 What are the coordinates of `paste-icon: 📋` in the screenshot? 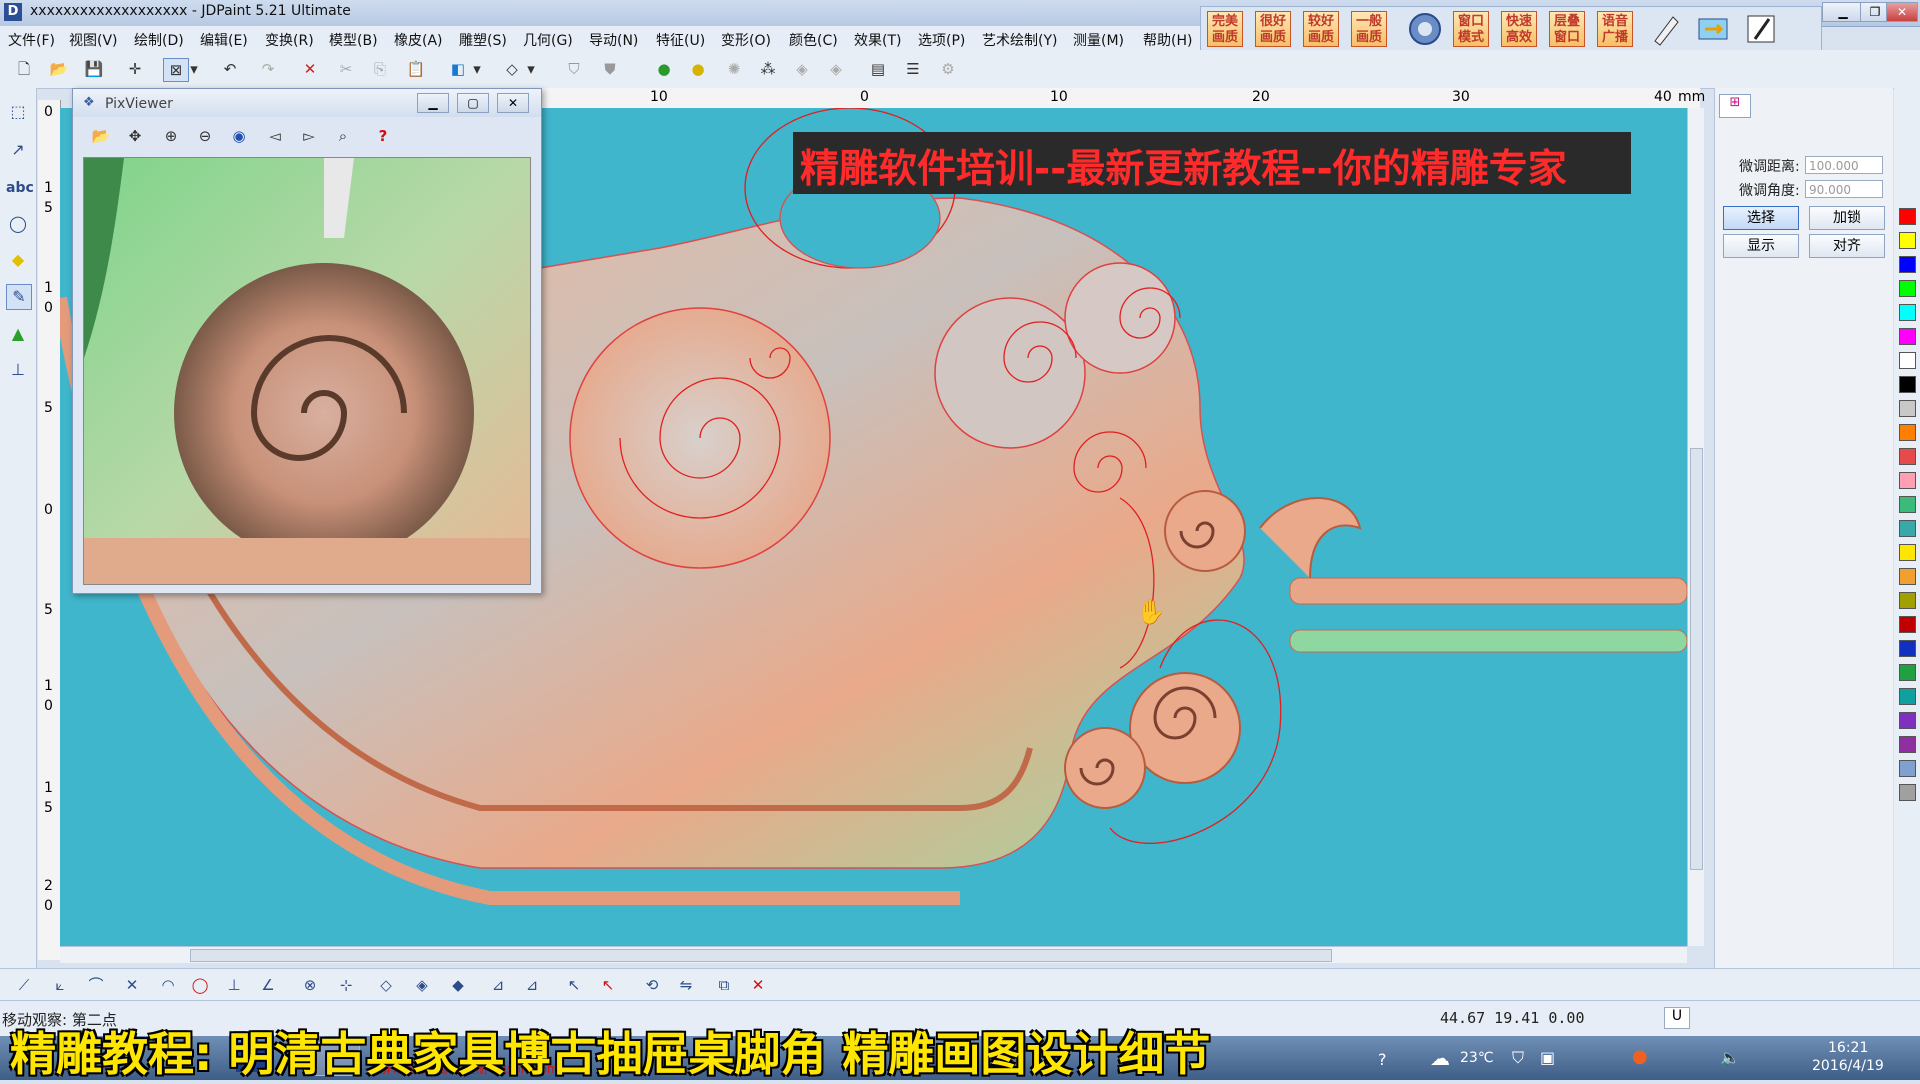 It's located at (416, 69).